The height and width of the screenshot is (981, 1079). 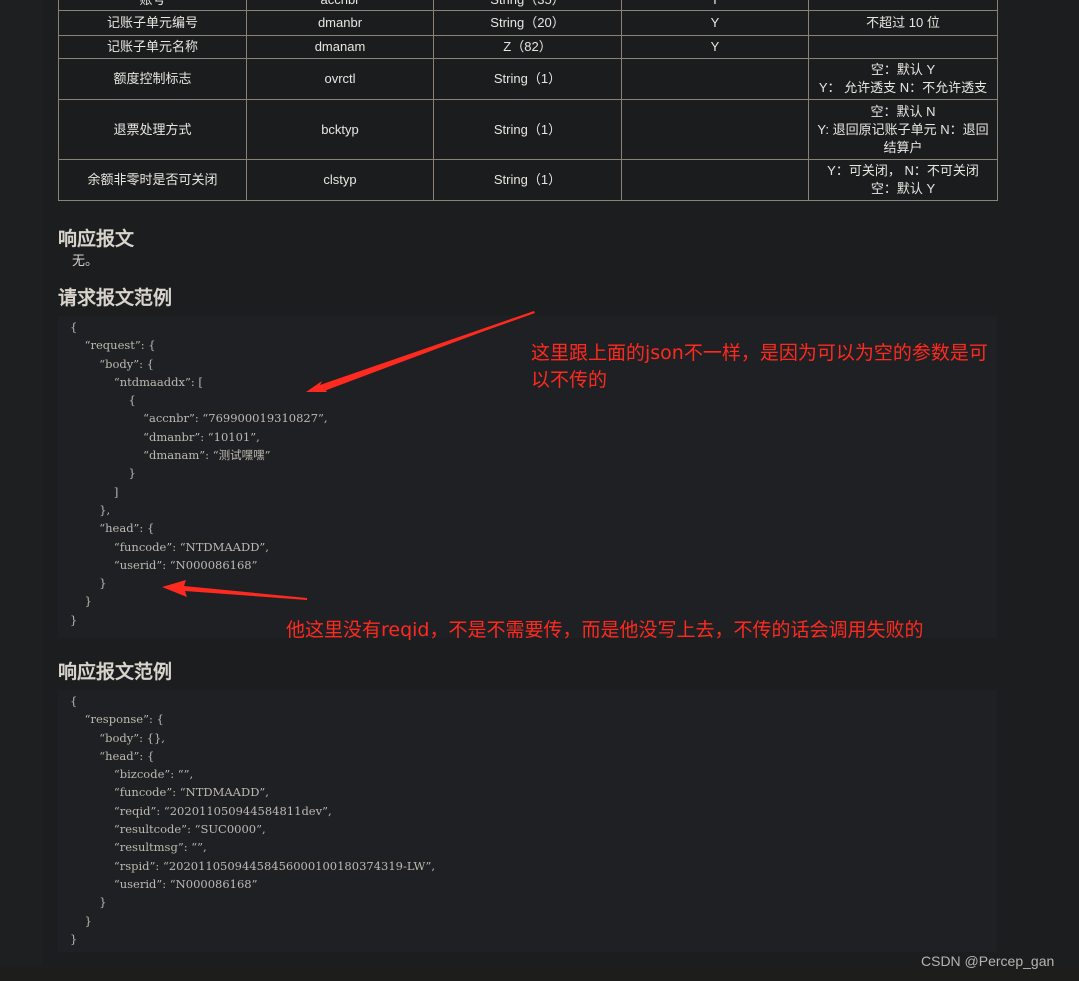 What do you see at coordinates (903, 79) in the screenshot?
I see `param-note-cell: 空：默认 Y Y： 允许透支 N：不允许透支` at bounding box center [903, 79].